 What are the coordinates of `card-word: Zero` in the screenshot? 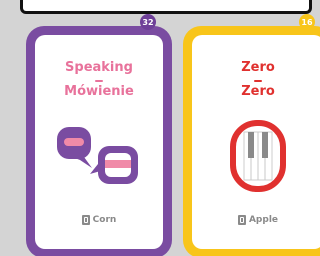 It's located at (258, 67).